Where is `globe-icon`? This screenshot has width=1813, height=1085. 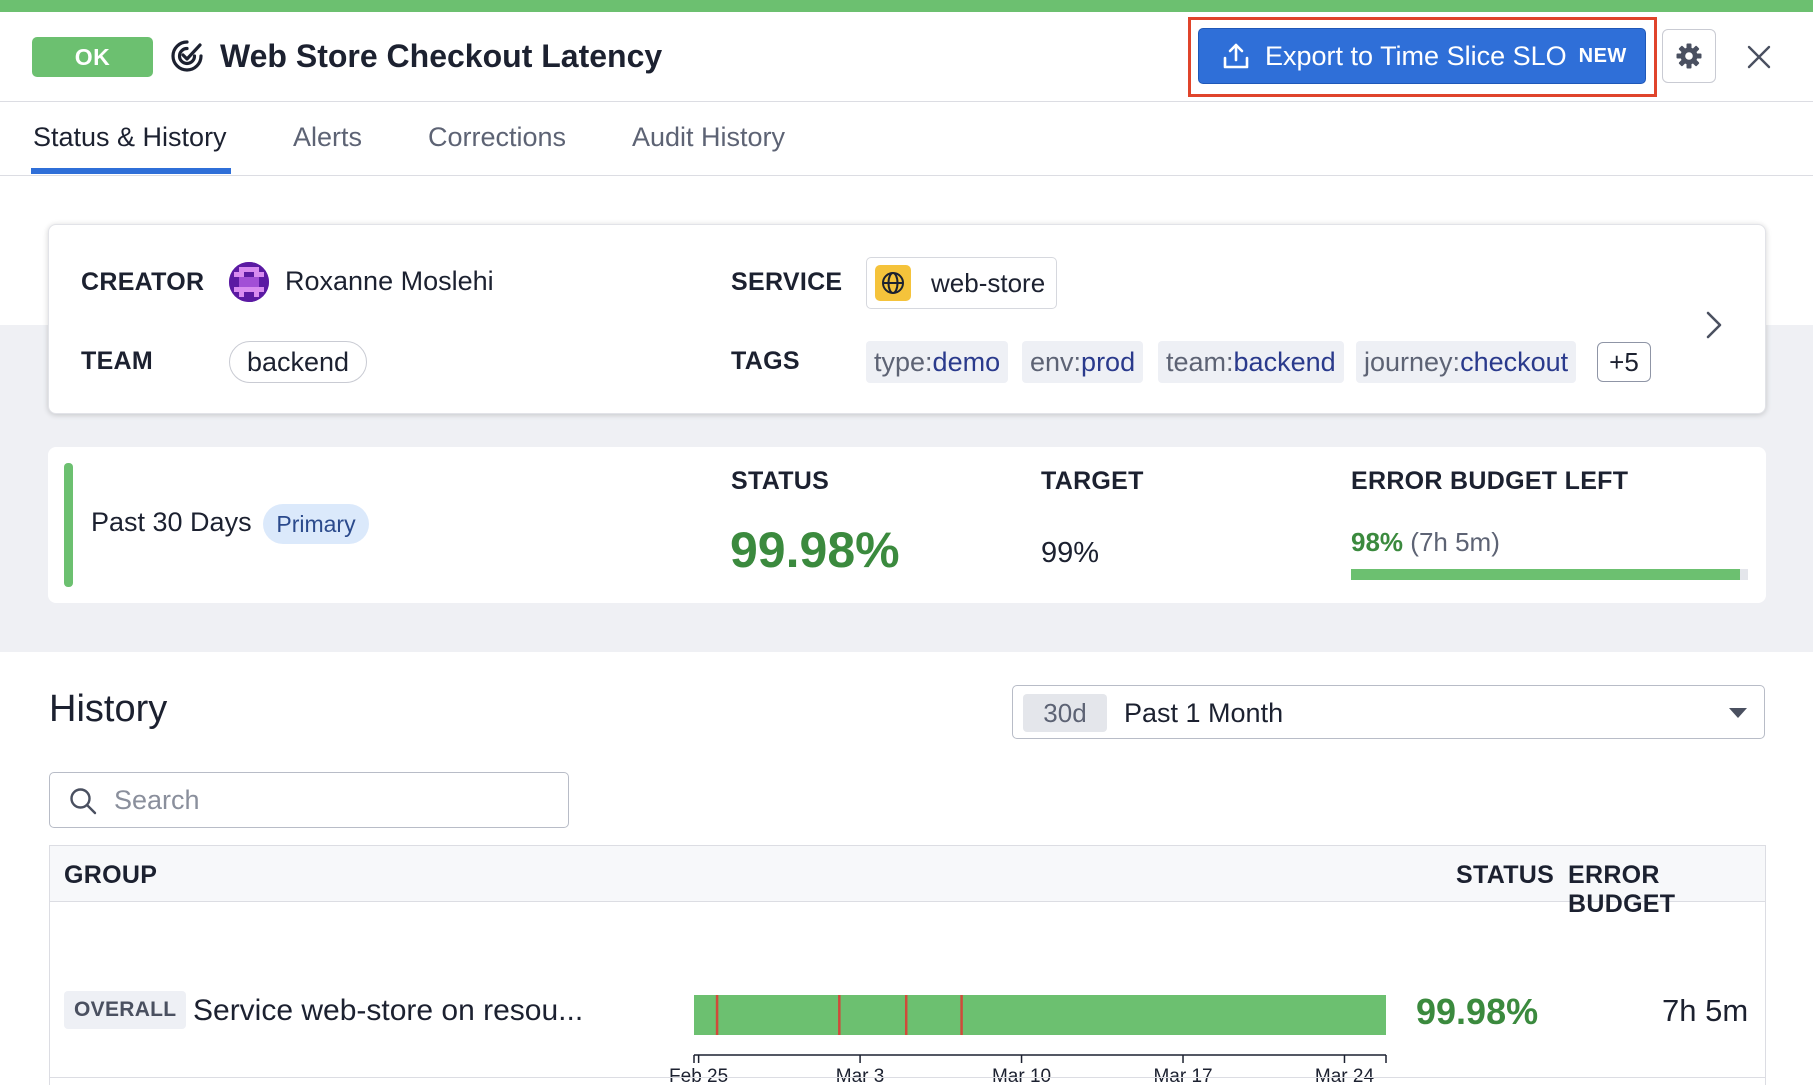 globe-icon is located at coordinates (893, 283).